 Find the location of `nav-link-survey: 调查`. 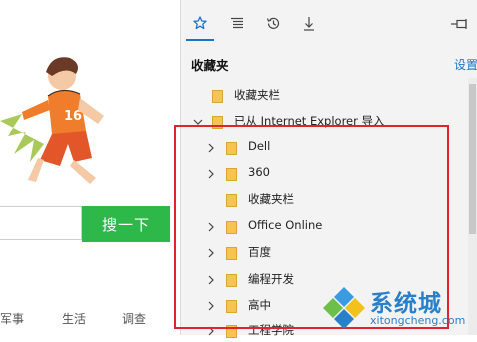

nav-link-survey: 调查 is located at coordinates (134, 318).